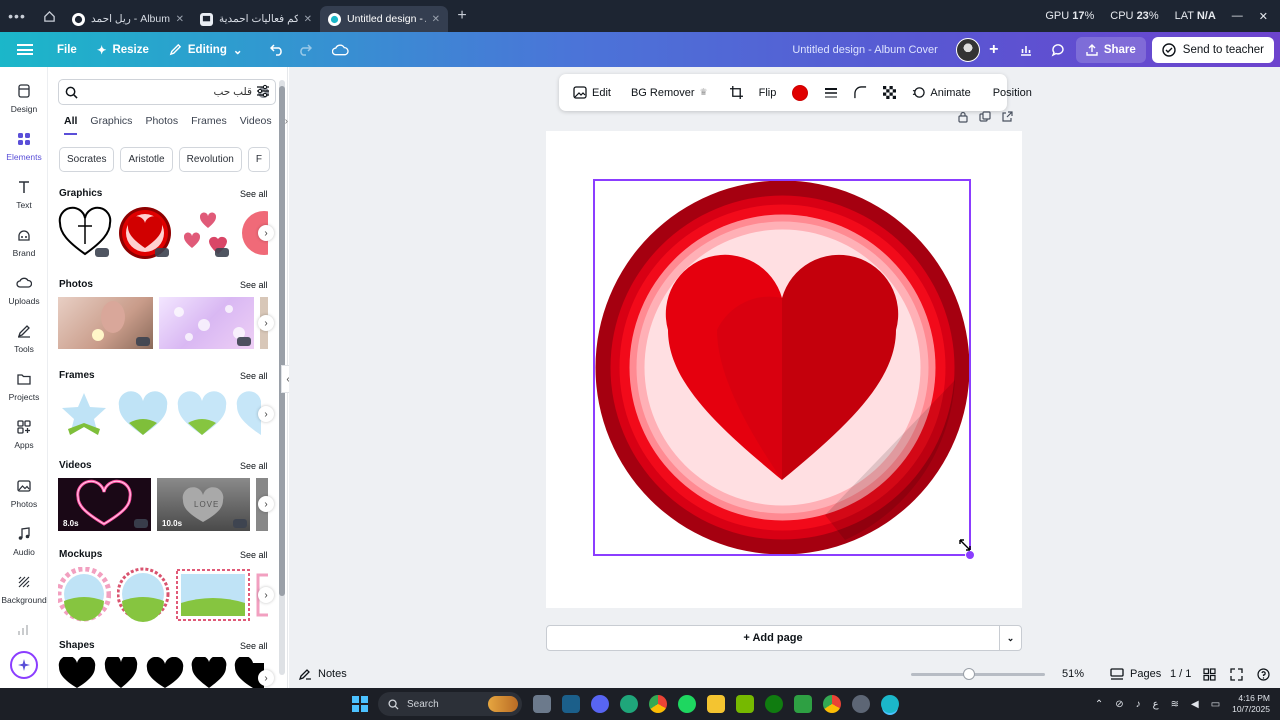 This screenshot has height=720, width=1280. Describe the element at coordinates (831, 93) in the screenshot. I see `border-style-icon` at that location.